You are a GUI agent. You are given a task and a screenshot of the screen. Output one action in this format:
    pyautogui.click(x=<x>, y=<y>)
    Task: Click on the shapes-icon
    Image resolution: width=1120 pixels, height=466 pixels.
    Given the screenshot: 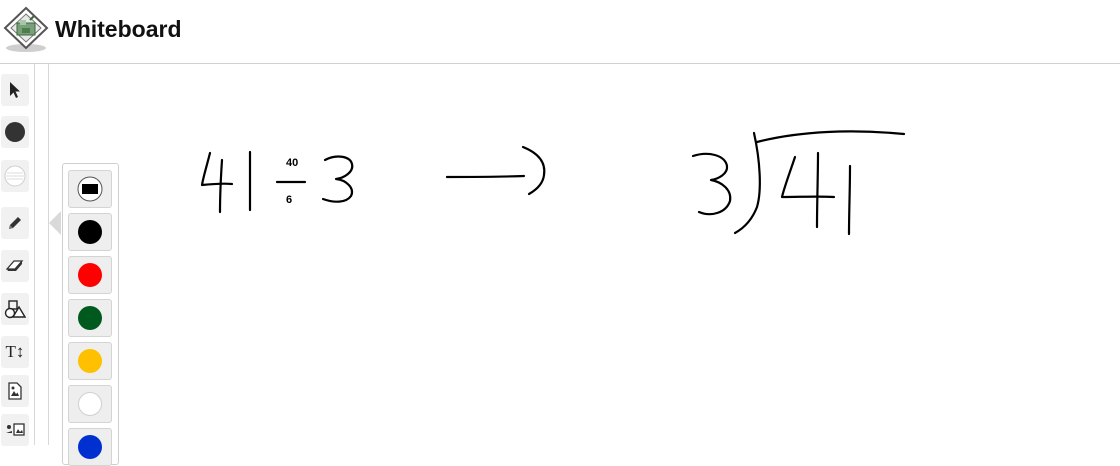 What is the action you would take?
    pyautogui.click(x=15, y=309)
    